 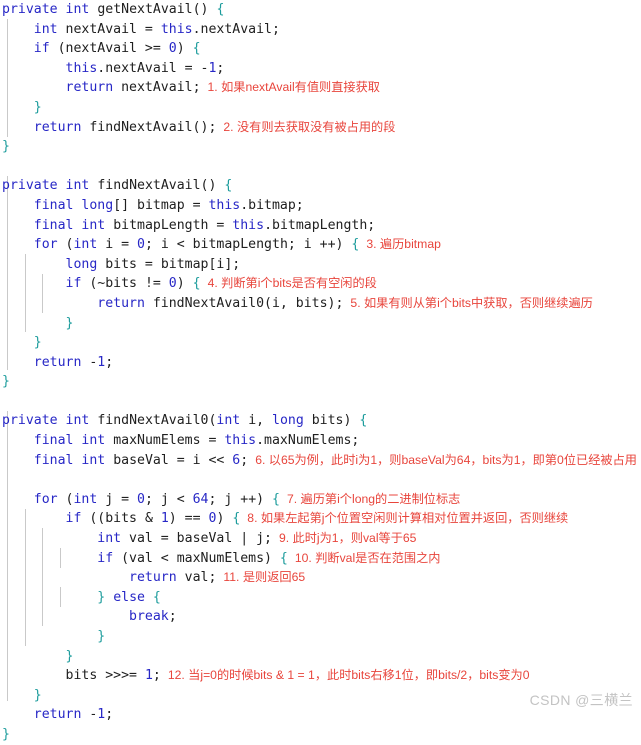 I want to click on code-line: return findNextAvail(); 2. 没有则去获取没有被占用的段, so click(x=320, y=128).